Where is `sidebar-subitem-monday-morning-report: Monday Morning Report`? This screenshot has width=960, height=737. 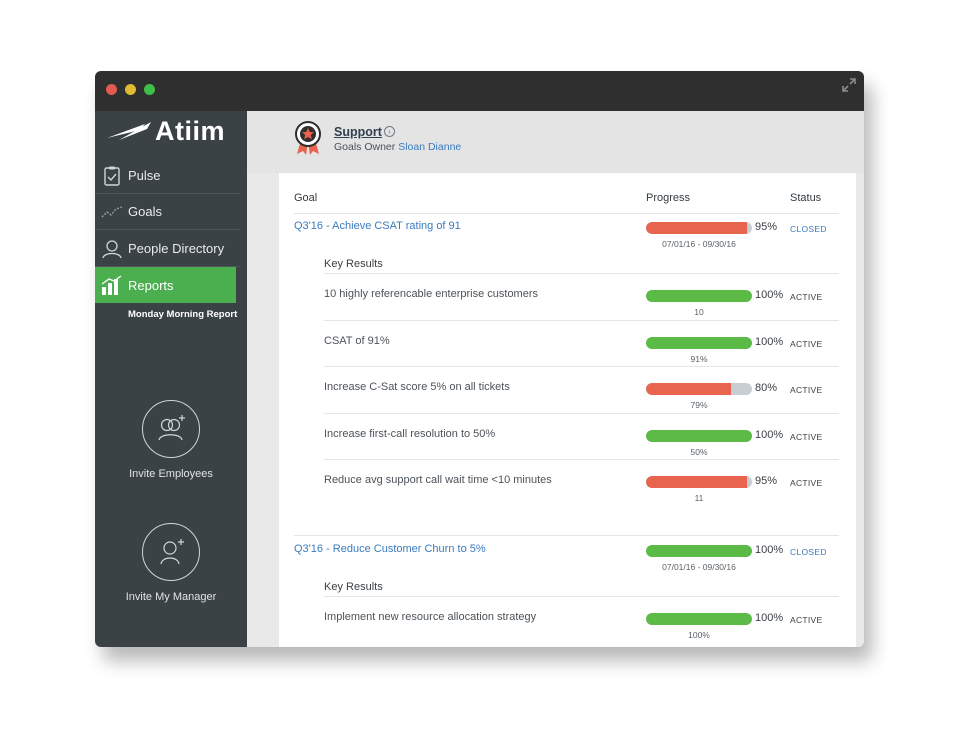
sidebar-subitem-monday-morning-report: Monday Morning Report is located at coordinates (182, 314).